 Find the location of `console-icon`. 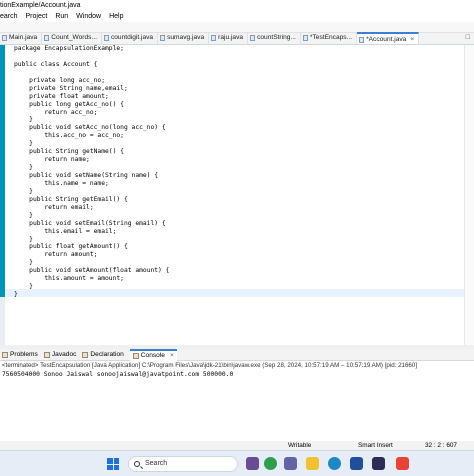

console-icon is located at coordinates (135, 355).